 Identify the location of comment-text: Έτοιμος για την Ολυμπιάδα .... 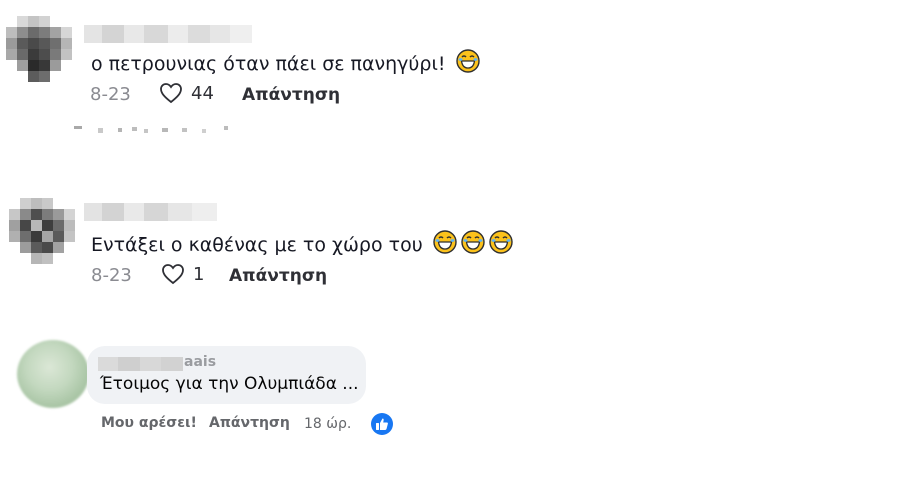
(229, 384).